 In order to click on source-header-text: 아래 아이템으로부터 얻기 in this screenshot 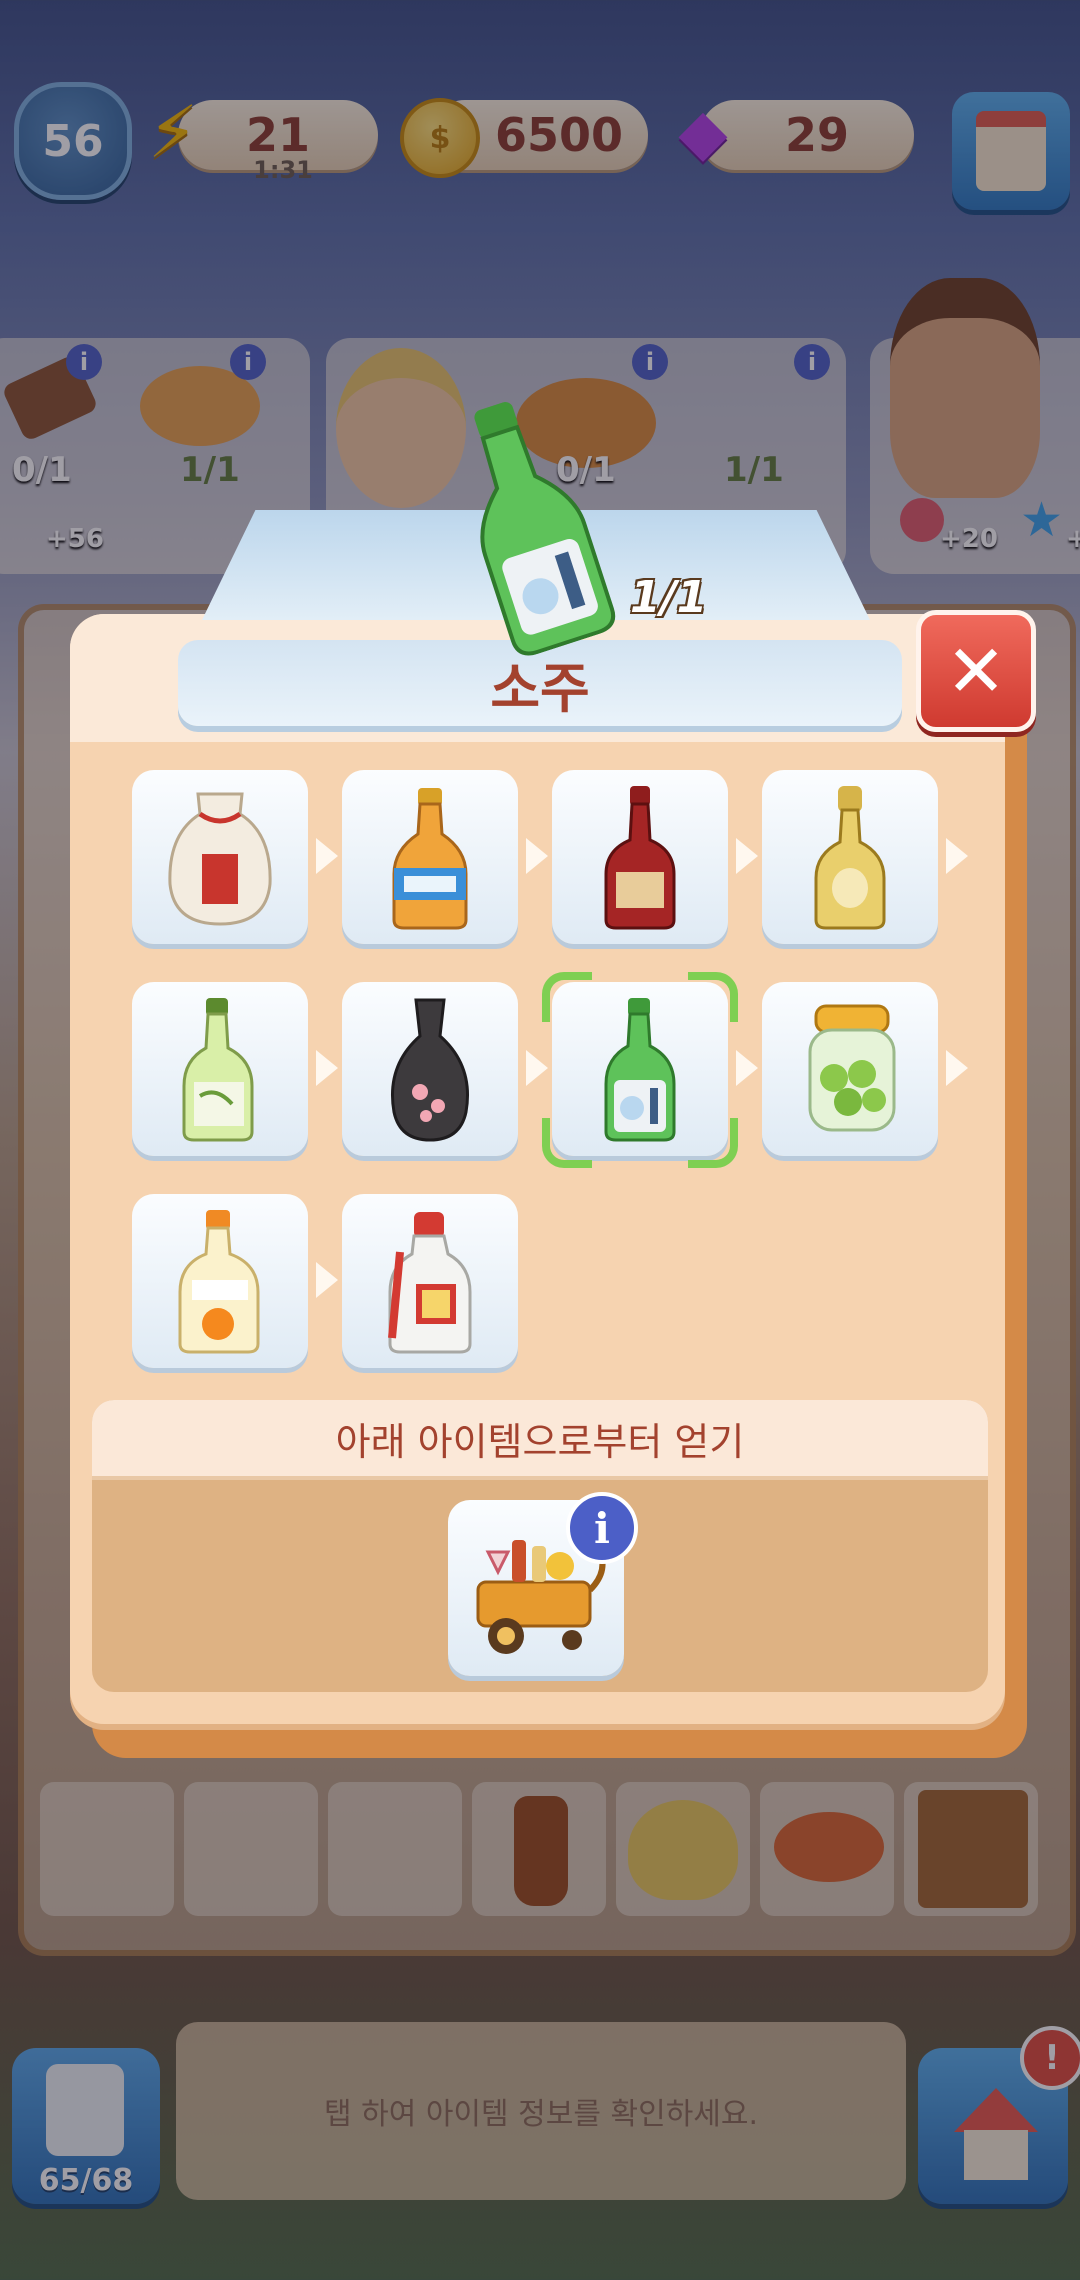, I will do `click(540, 1441)`.